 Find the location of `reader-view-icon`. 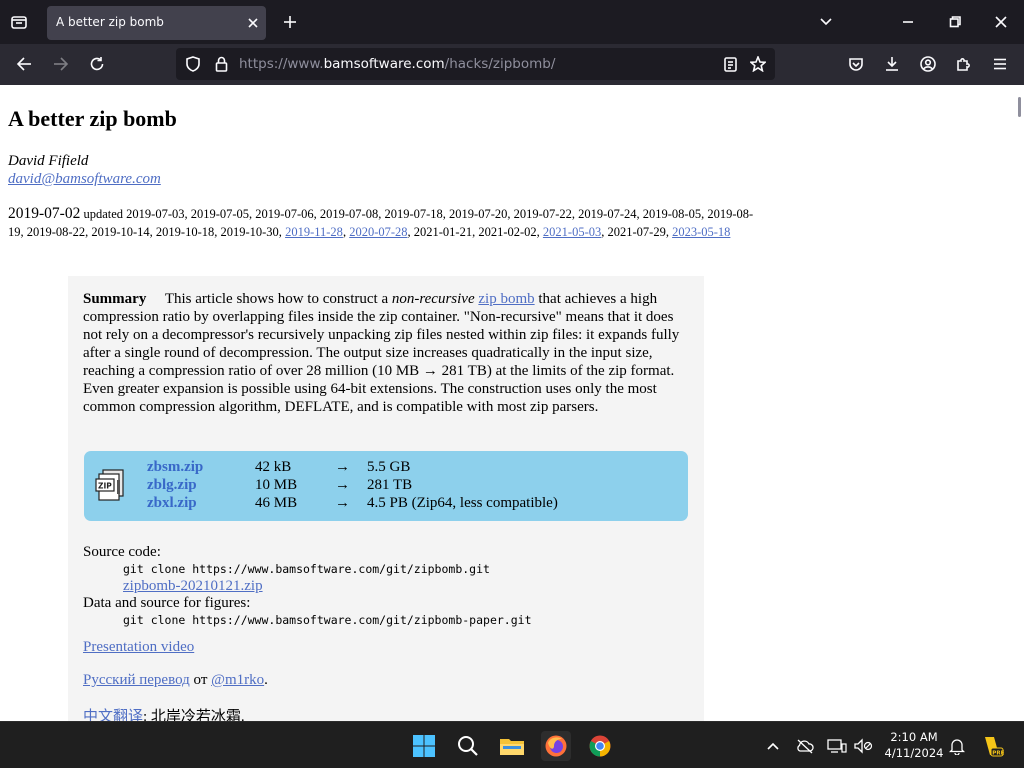

reader-view-icon is located at coordinates (730, 64).